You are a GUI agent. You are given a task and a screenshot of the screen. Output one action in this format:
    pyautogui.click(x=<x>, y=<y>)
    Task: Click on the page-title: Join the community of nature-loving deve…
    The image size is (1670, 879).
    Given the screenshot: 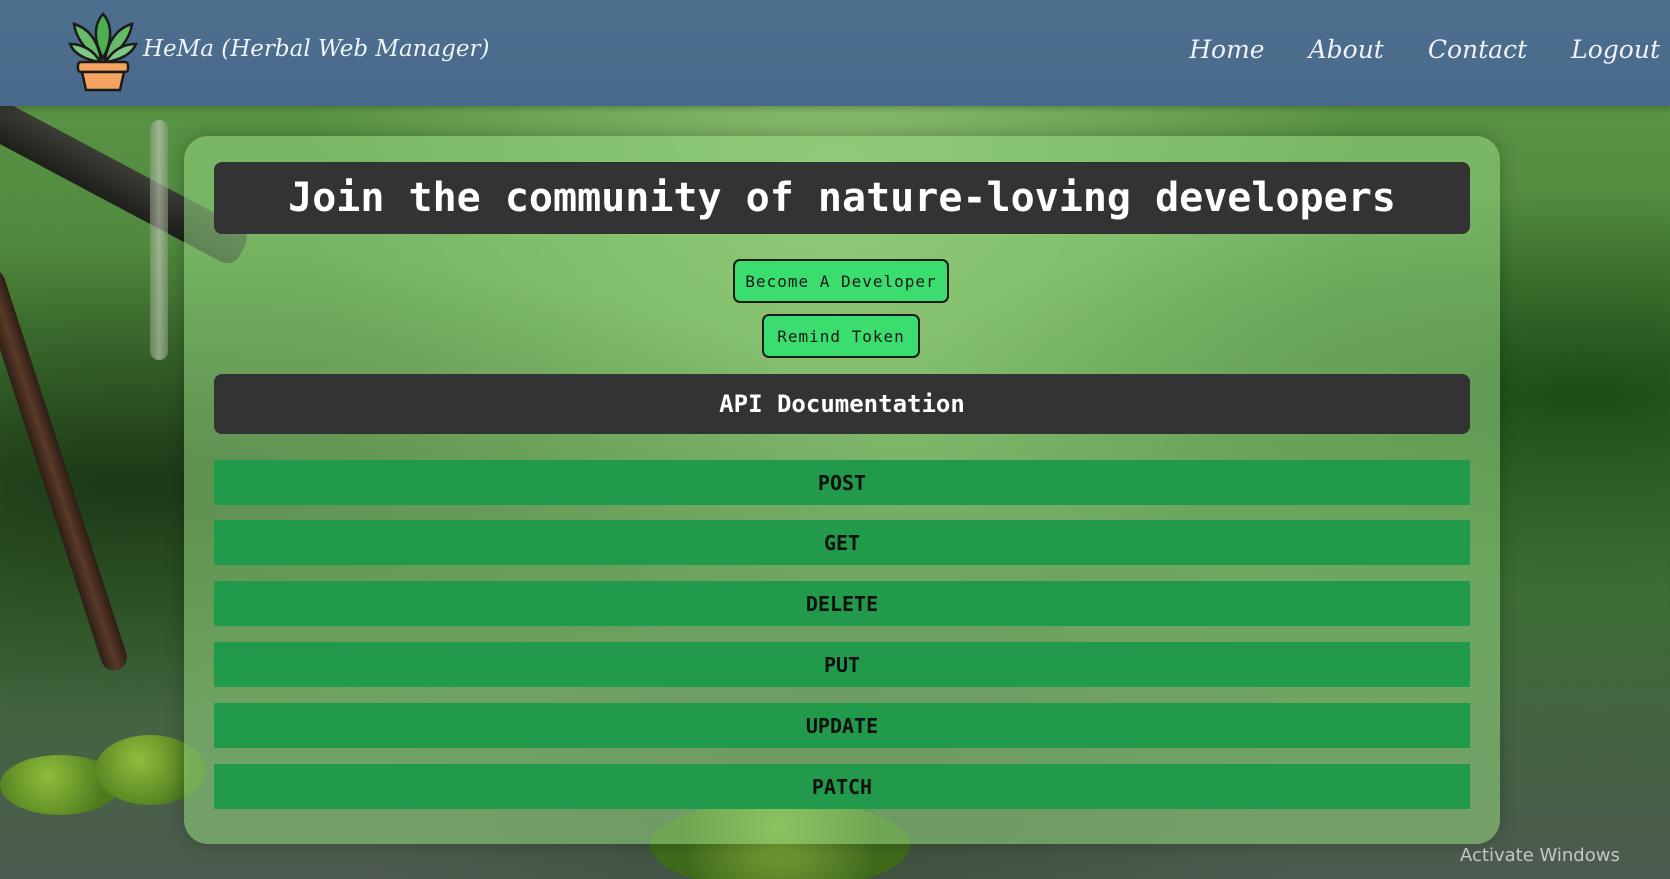 What is the action you would take?
    pyautogui.click(x=842, y=198)
    